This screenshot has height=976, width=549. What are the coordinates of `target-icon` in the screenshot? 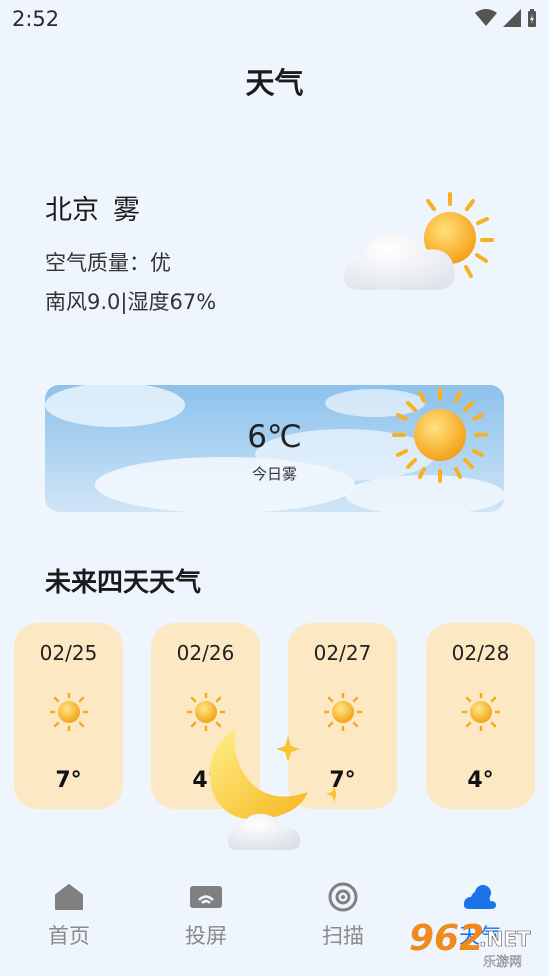 It's located at (343, 897).